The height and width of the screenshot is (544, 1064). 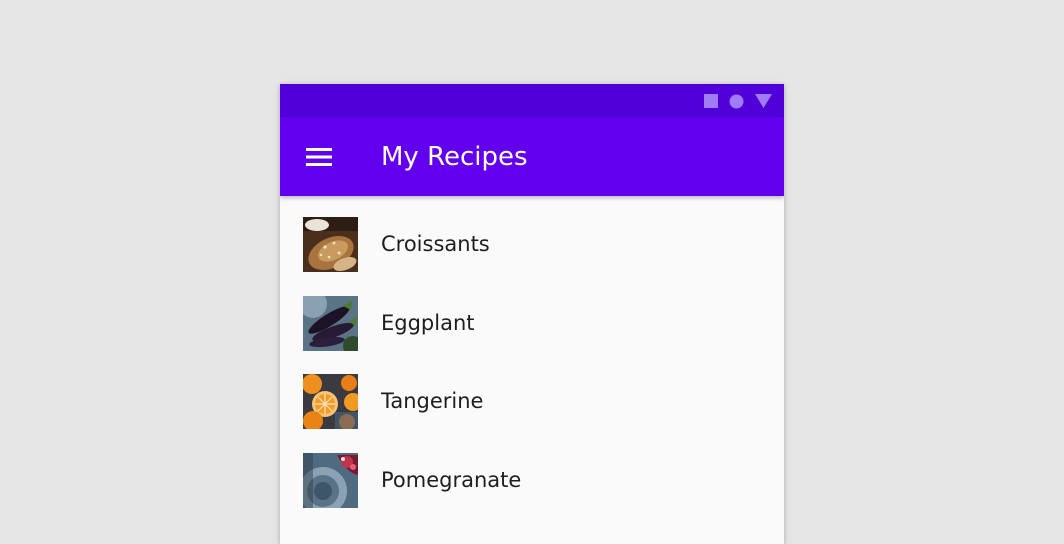 What do you see at coordinates (330, 244) in the screenshot?
I see `croissants-thumbnail` at bounding box center [330, 244].